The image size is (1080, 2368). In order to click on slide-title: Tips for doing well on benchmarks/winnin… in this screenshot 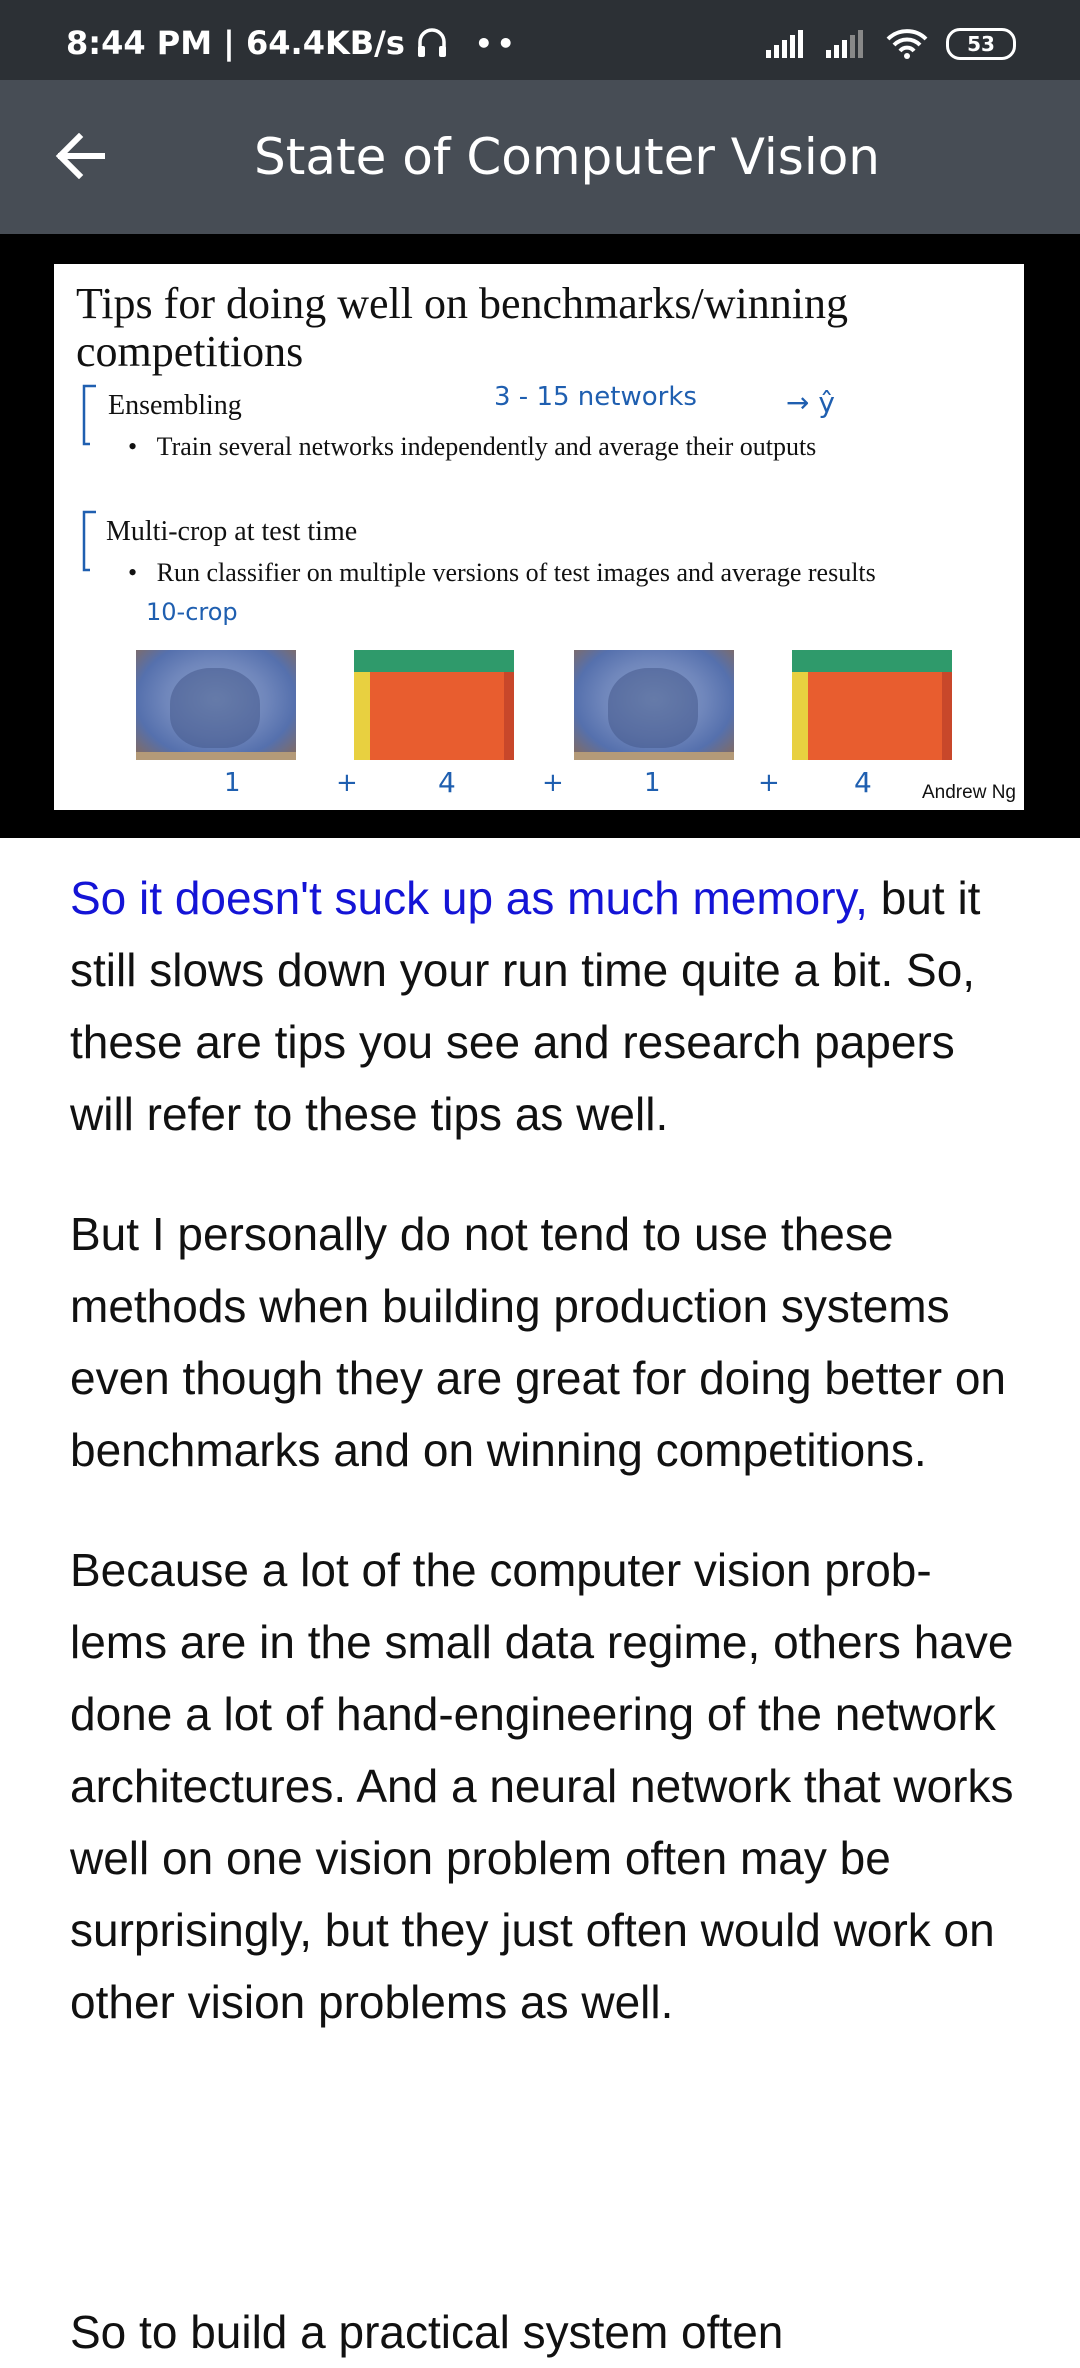, I will do `click(462, 327)`.